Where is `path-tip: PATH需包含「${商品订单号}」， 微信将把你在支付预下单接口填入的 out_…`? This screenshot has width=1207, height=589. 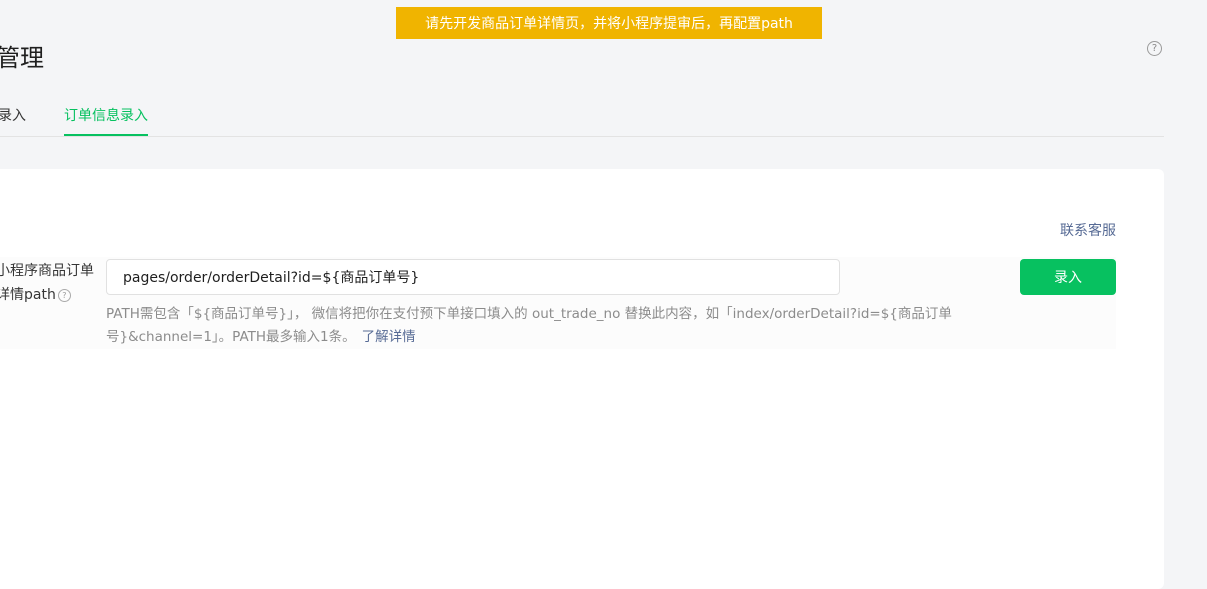 path-tip: PATH需包含「${商品订单号}」， 微信将把你在支付预下单接口填入的 out_… is located at coordinates (546, 326).